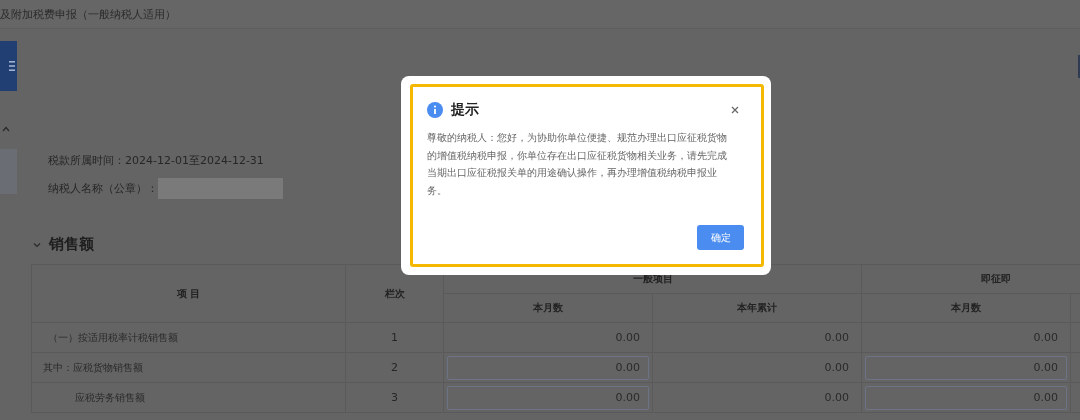  Describe the element at coordinates (465, 110) in the screenshot. I see `dialog-title: 提示` at that location.